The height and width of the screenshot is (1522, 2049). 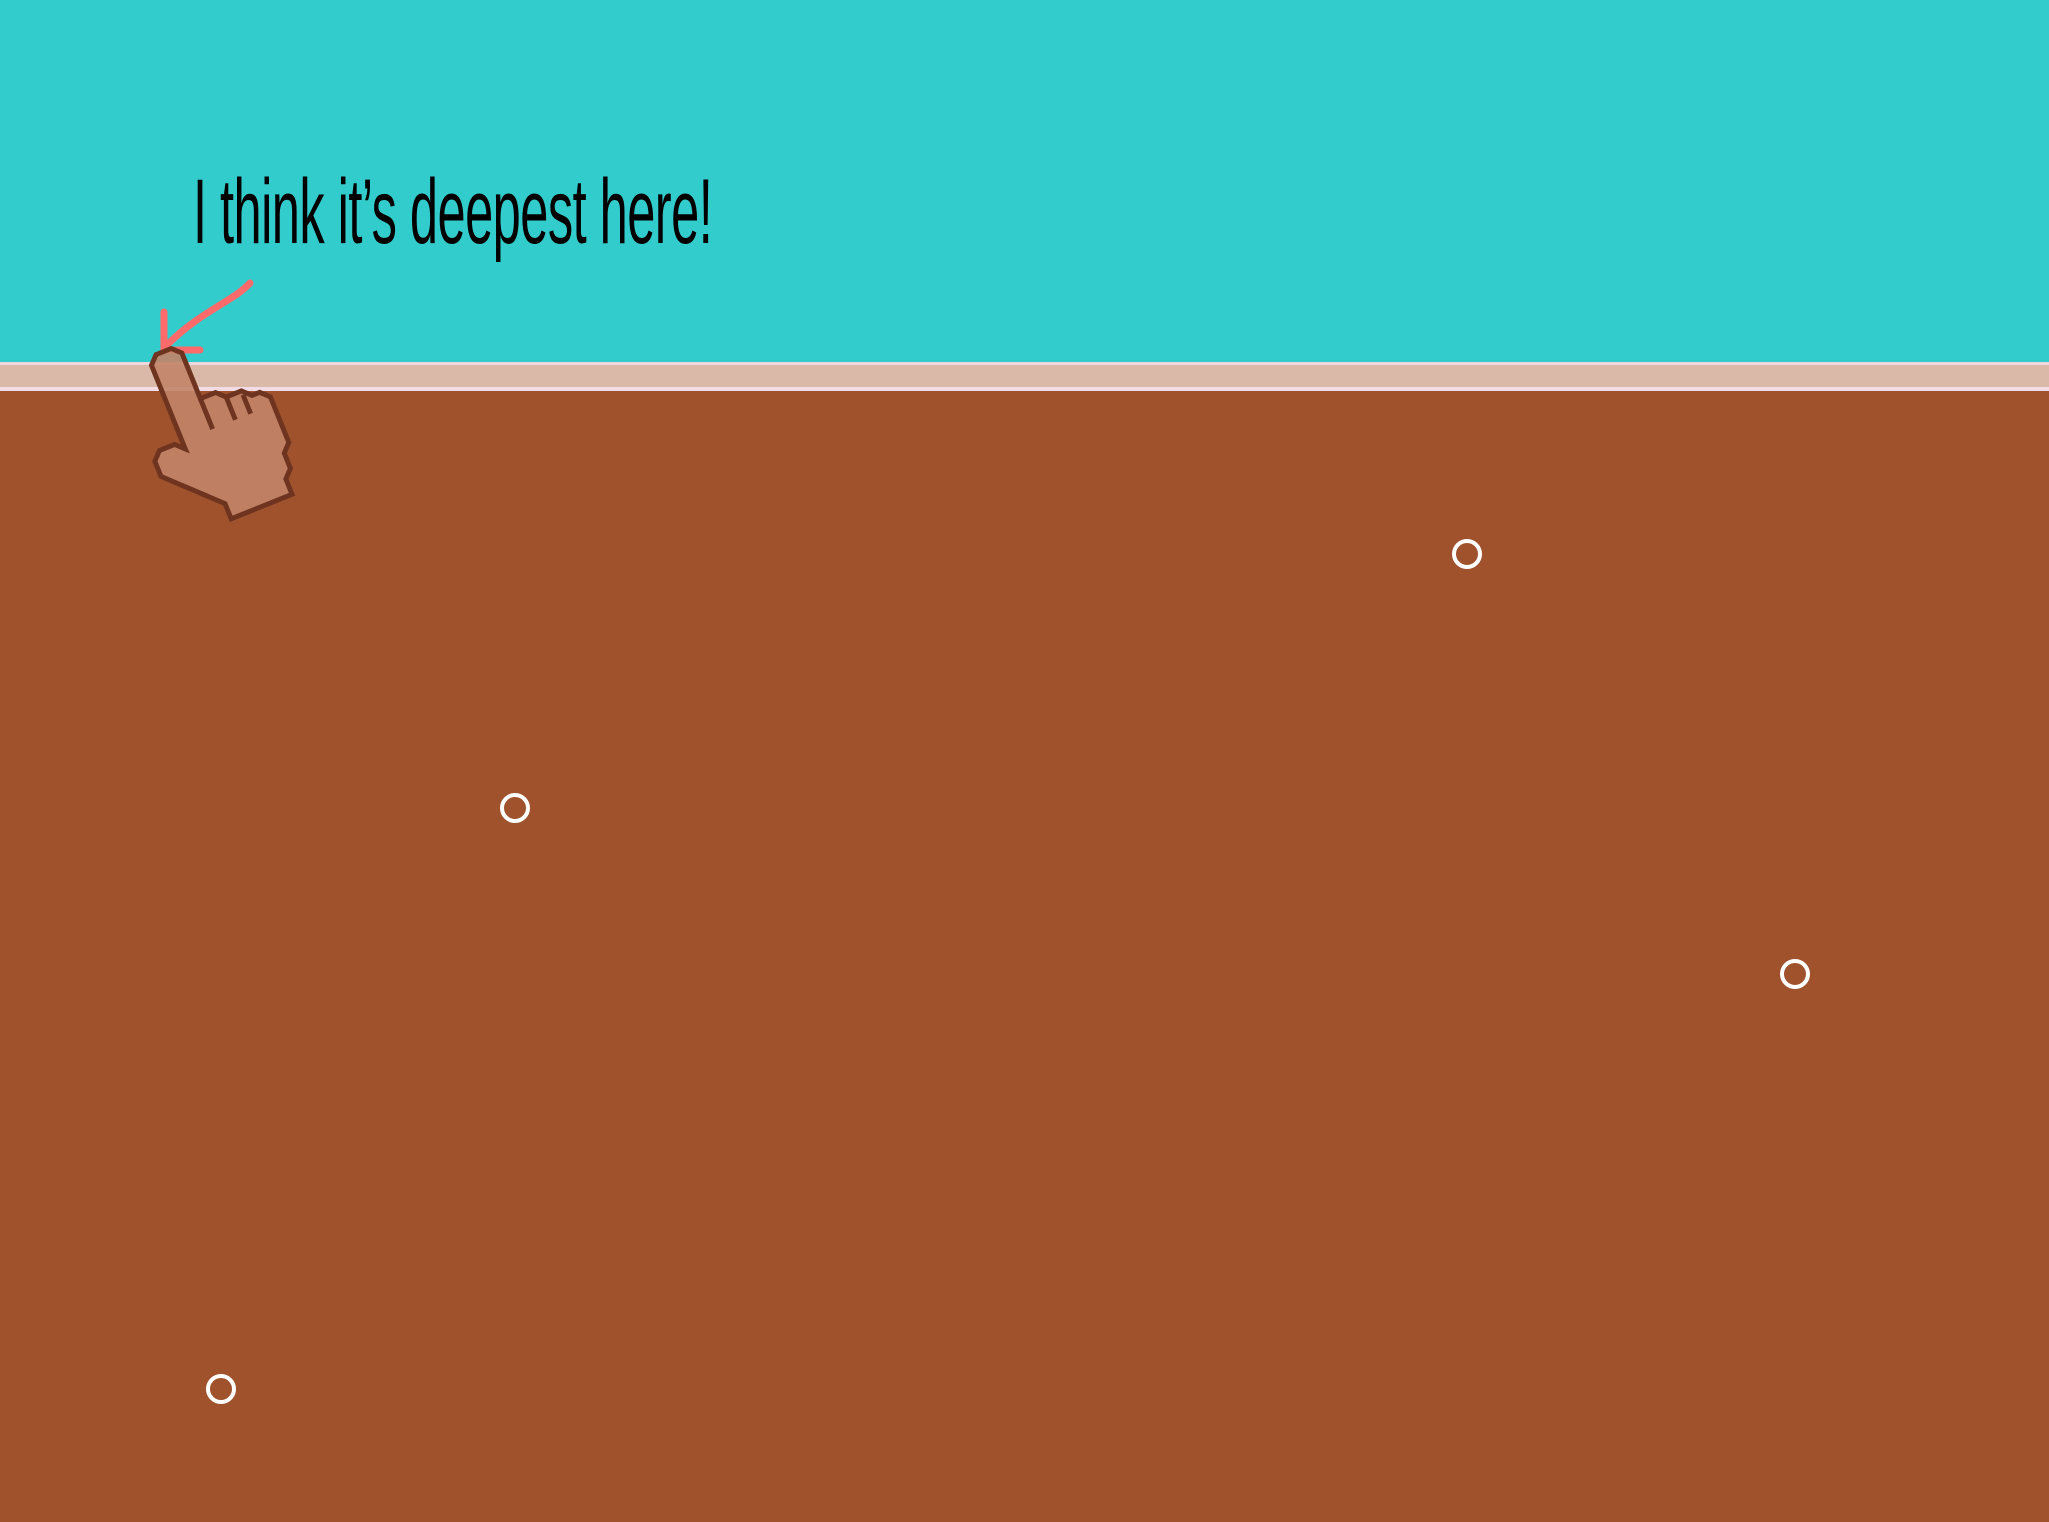 I want to click on arrow-down-left-icon, so click(x=207, y=316).